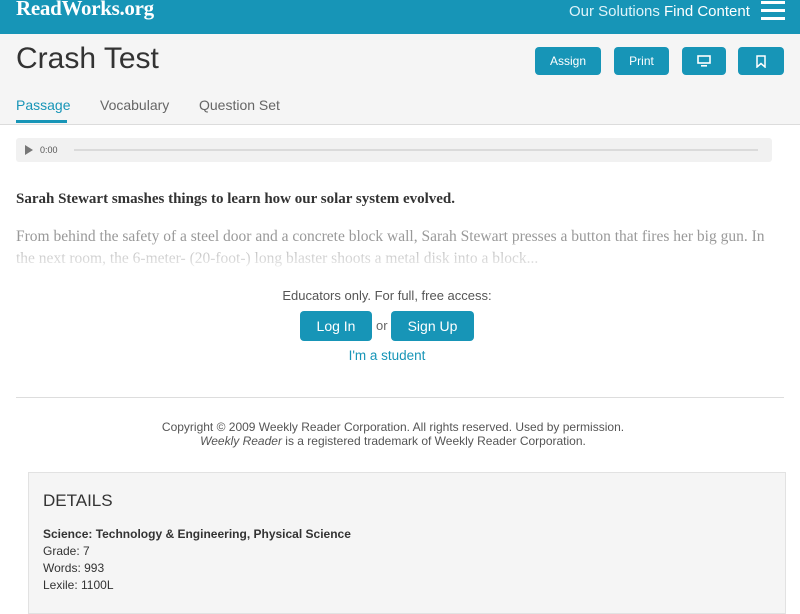 The image size is (800, 614). What do you see at coordinates (773, 11) in the screenshot?
I see `hamburger-menu-icon` at bounding box center [773, 11].